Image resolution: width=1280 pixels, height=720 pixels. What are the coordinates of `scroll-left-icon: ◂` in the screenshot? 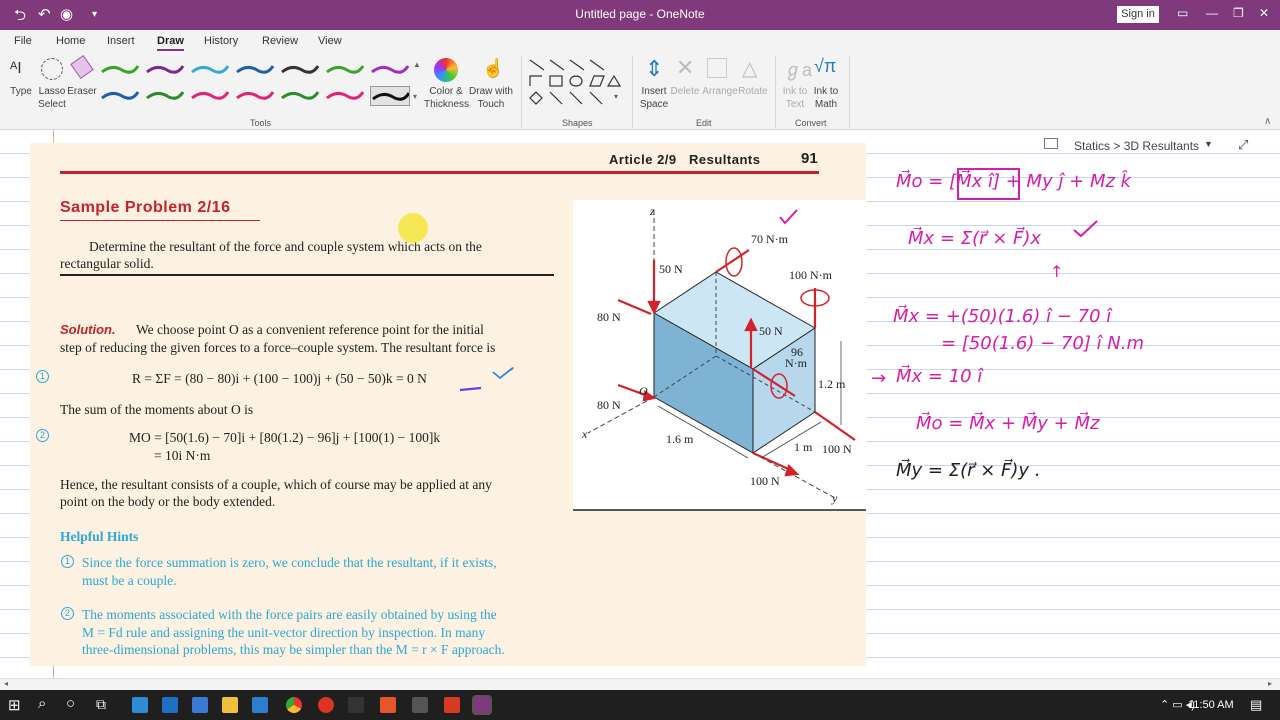 It's located at (6, 683).